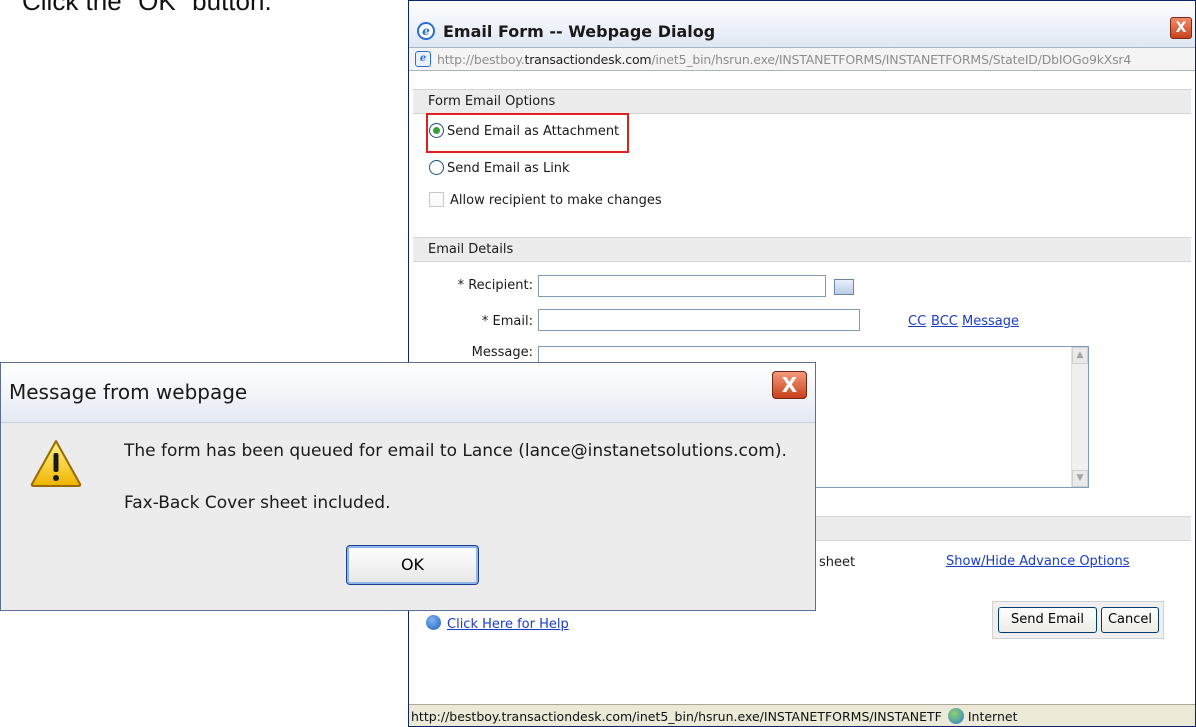  I want to click on message-scrollbar: ▲ ▼, so click(1079, 417).